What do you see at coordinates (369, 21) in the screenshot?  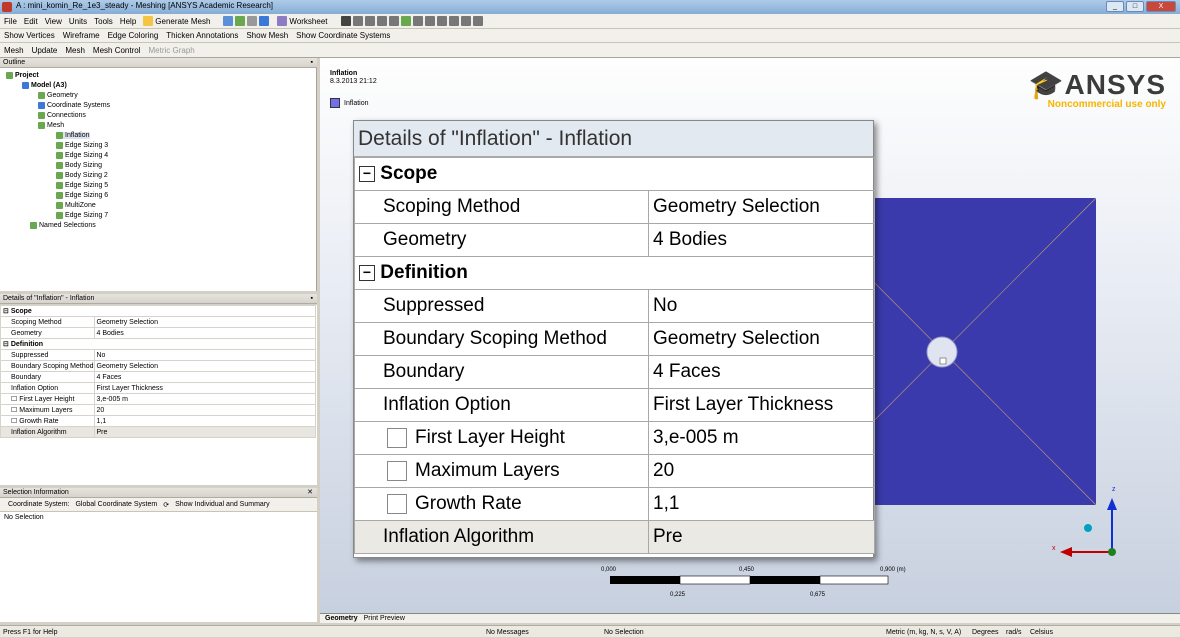 I see `edge-icon` at bounding box center [369, 21].